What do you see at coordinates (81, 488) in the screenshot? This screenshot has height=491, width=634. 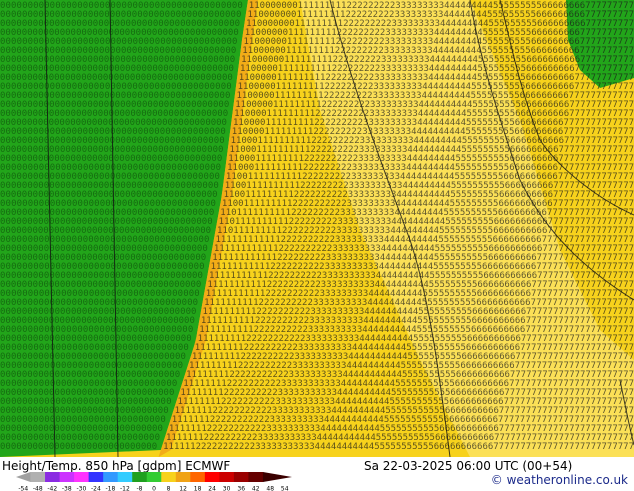 I see `colorbar-tick-label: -30` at bounding box center [81, 488].